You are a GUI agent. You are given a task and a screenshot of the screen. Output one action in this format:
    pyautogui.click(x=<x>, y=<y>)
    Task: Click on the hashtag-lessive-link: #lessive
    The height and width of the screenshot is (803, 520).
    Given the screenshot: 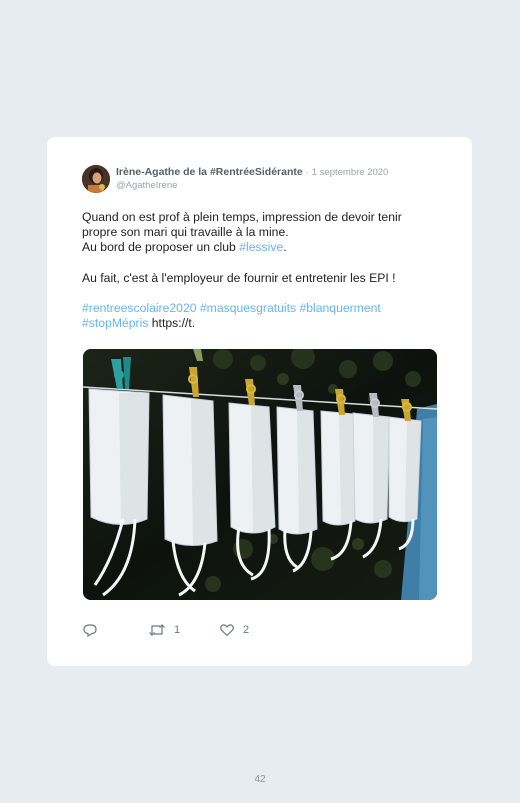 What is the action you would take?
    pyautogui.click(x=261, y=247)
    